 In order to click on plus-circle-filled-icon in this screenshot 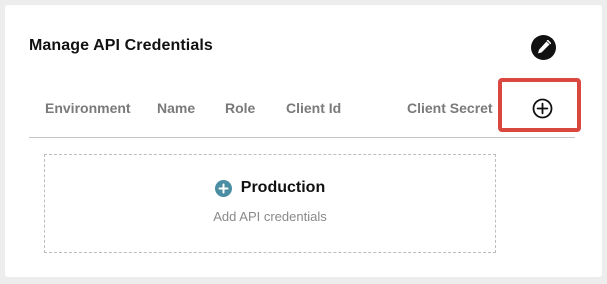, I will do `click(223, 188)`.